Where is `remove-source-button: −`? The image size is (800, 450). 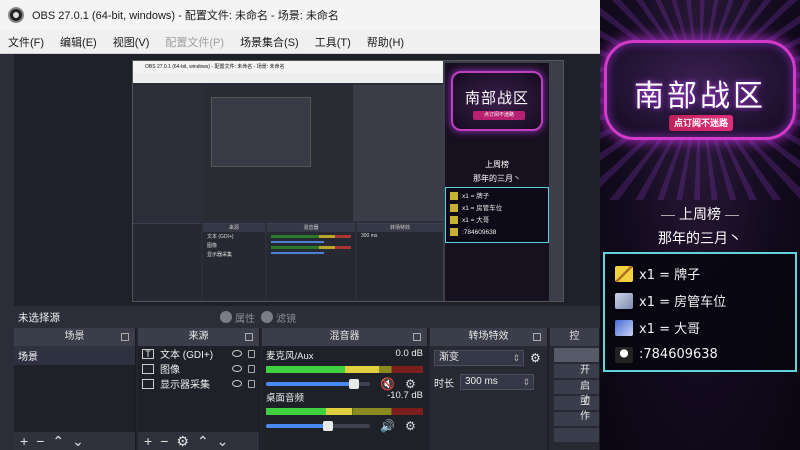
remove-source-button: − is located at coordinates (164, 441).